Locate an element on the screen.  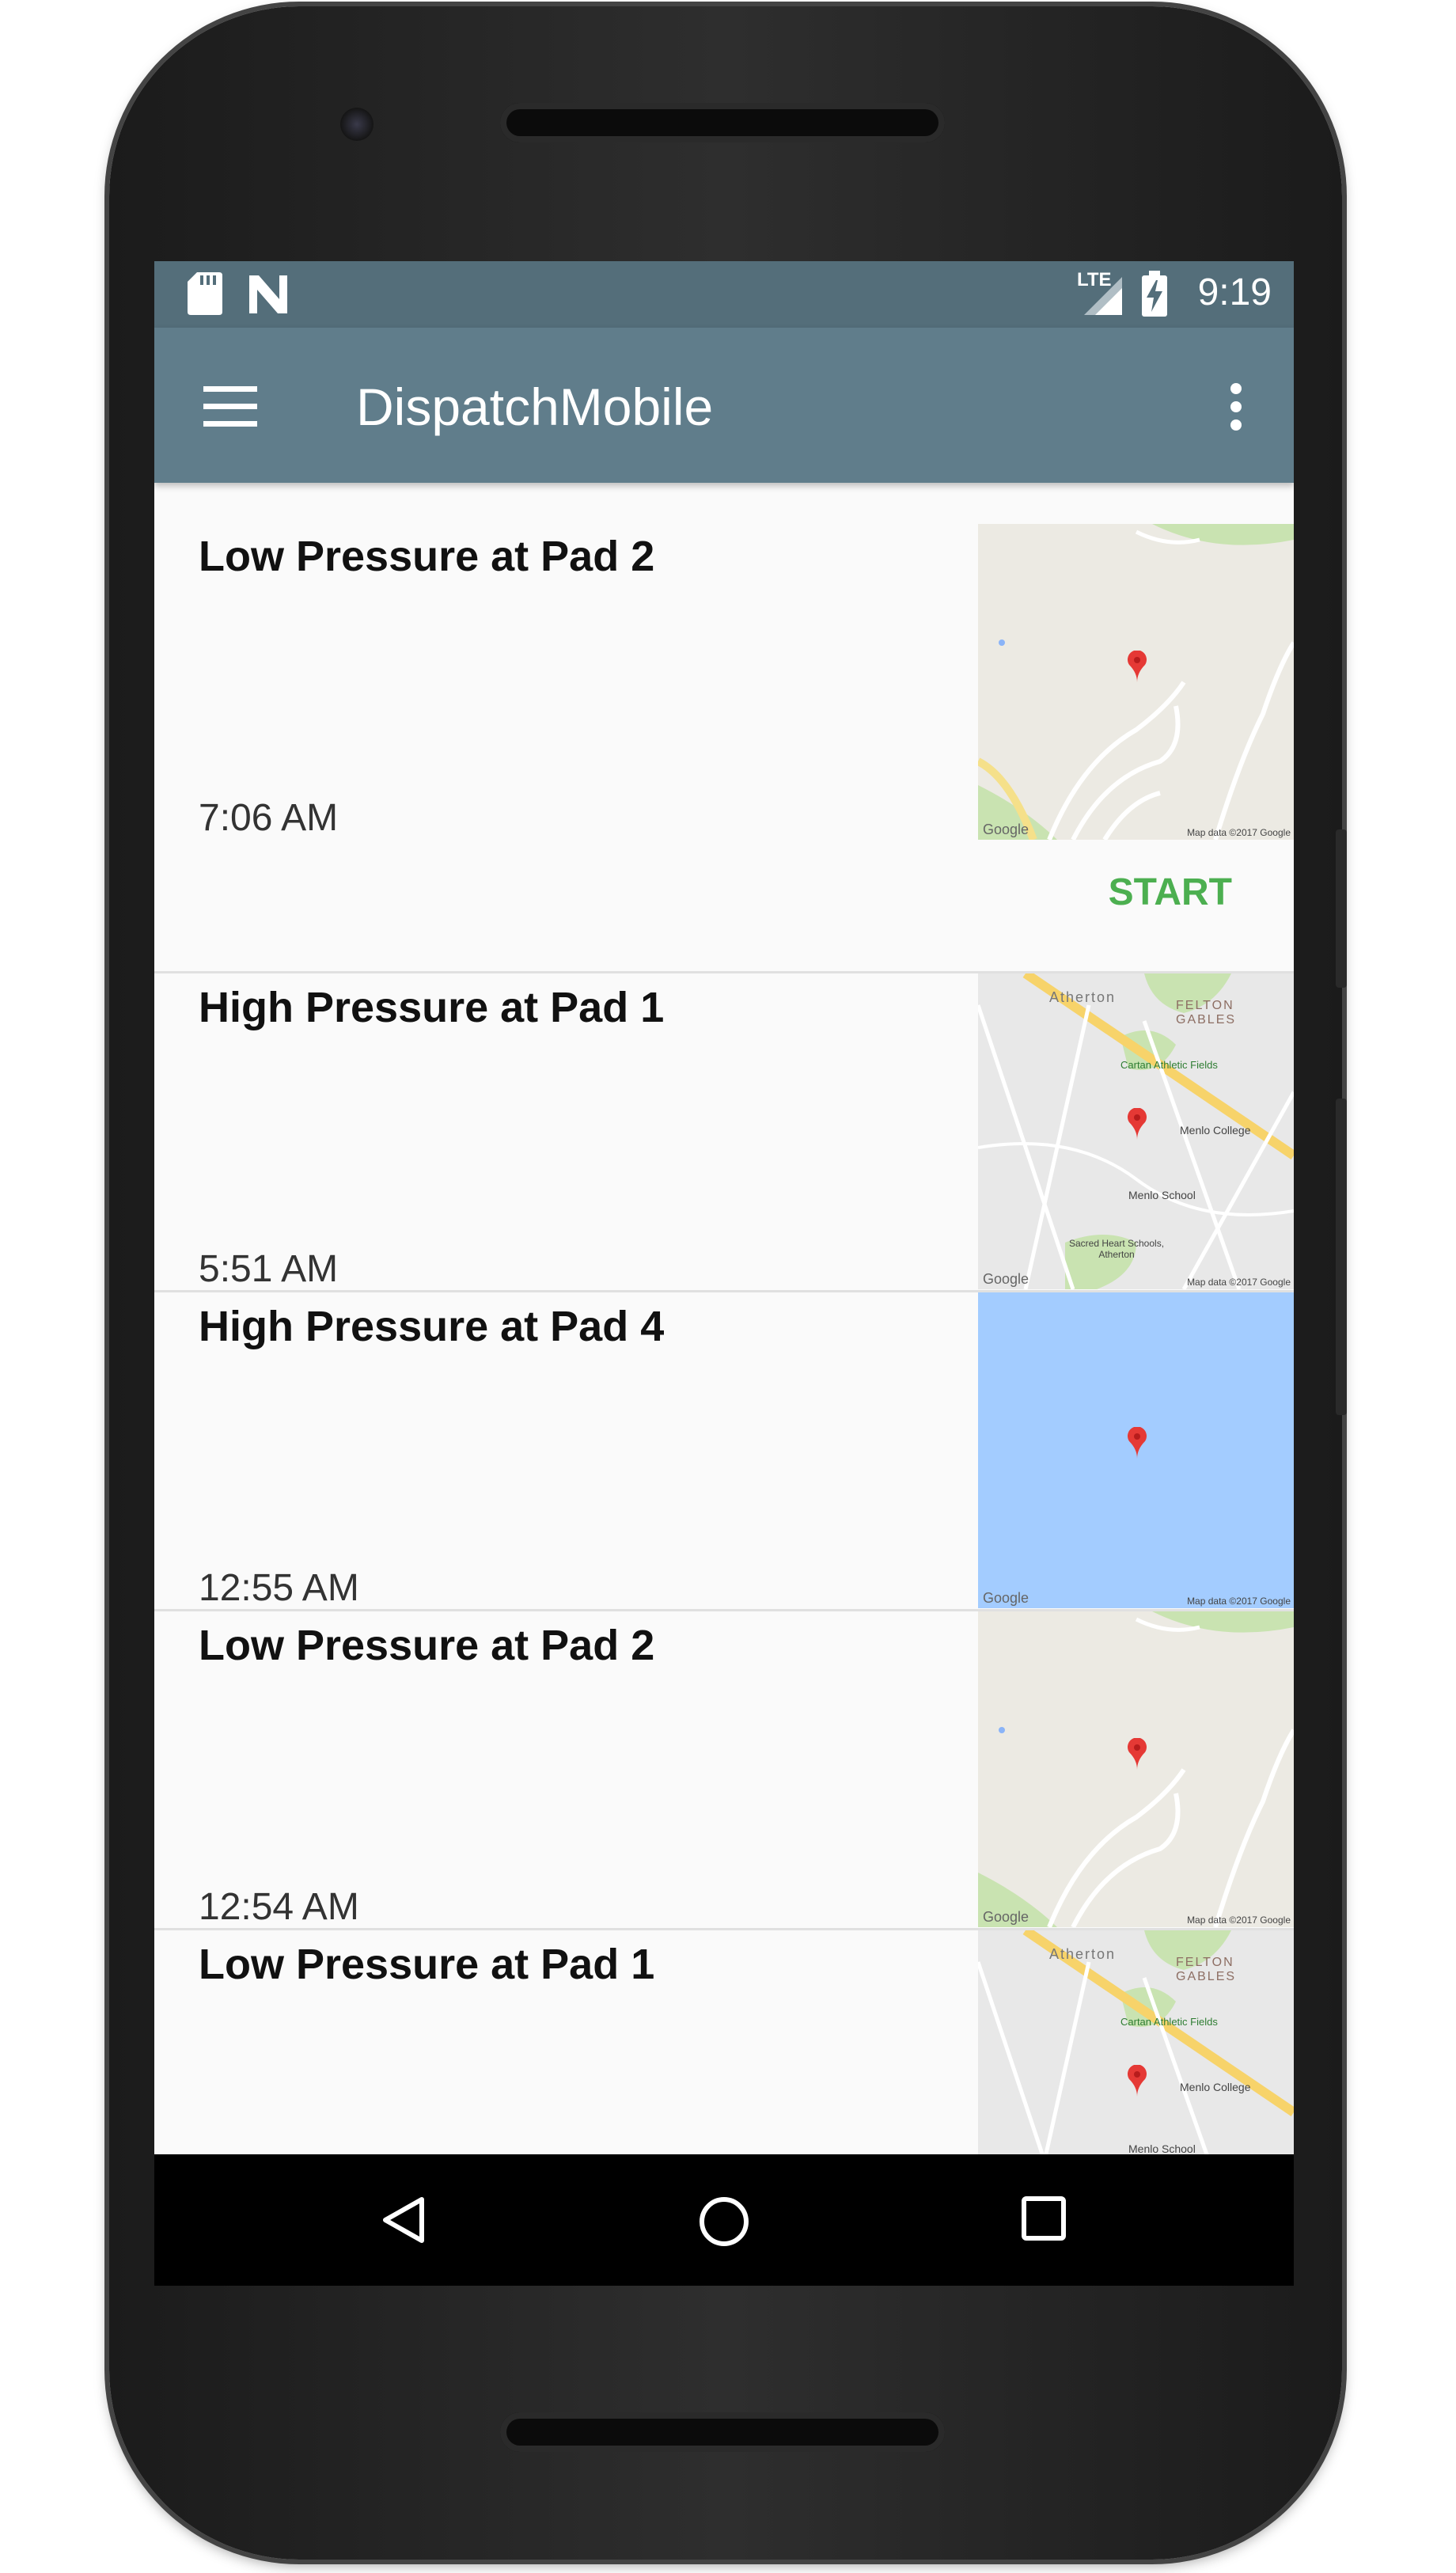
recents-icon is located at coordinates (1044, 2218).